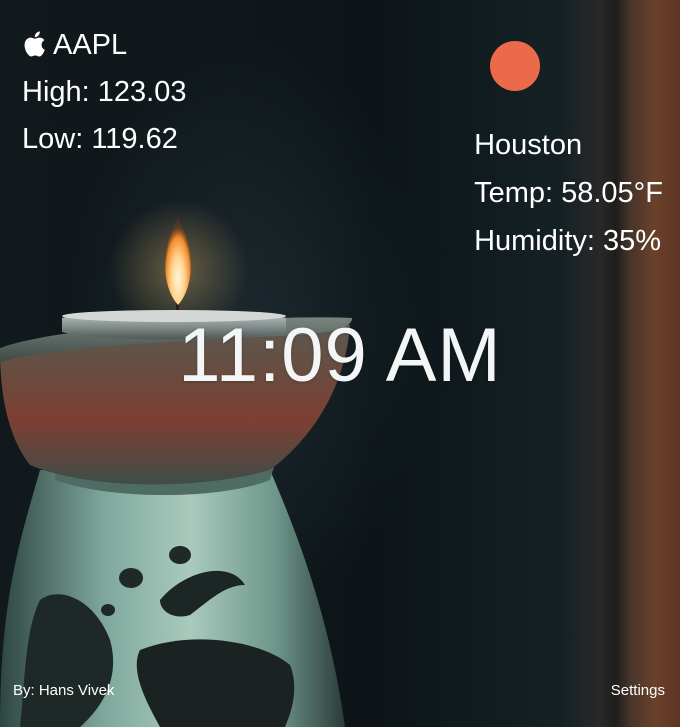 The width and height of the screenshot is (680, 727). What do you see at coordinates (90, 45) in the screenshot?
I see `stock-symbol: AAPL` at bounding box center [90, 45].